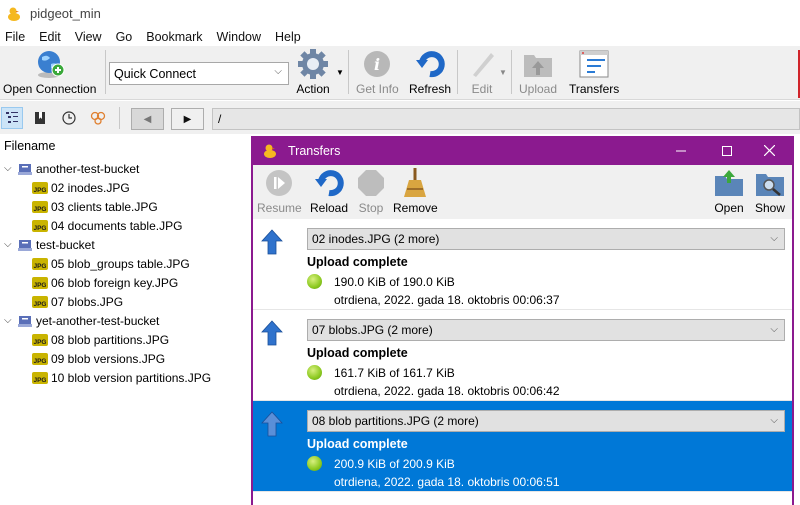 Image resolution: width=800 pixels, height=505 pixels. I want to click on file-row: JPG 05 blob_groups table.JPG, so click(126, 263).